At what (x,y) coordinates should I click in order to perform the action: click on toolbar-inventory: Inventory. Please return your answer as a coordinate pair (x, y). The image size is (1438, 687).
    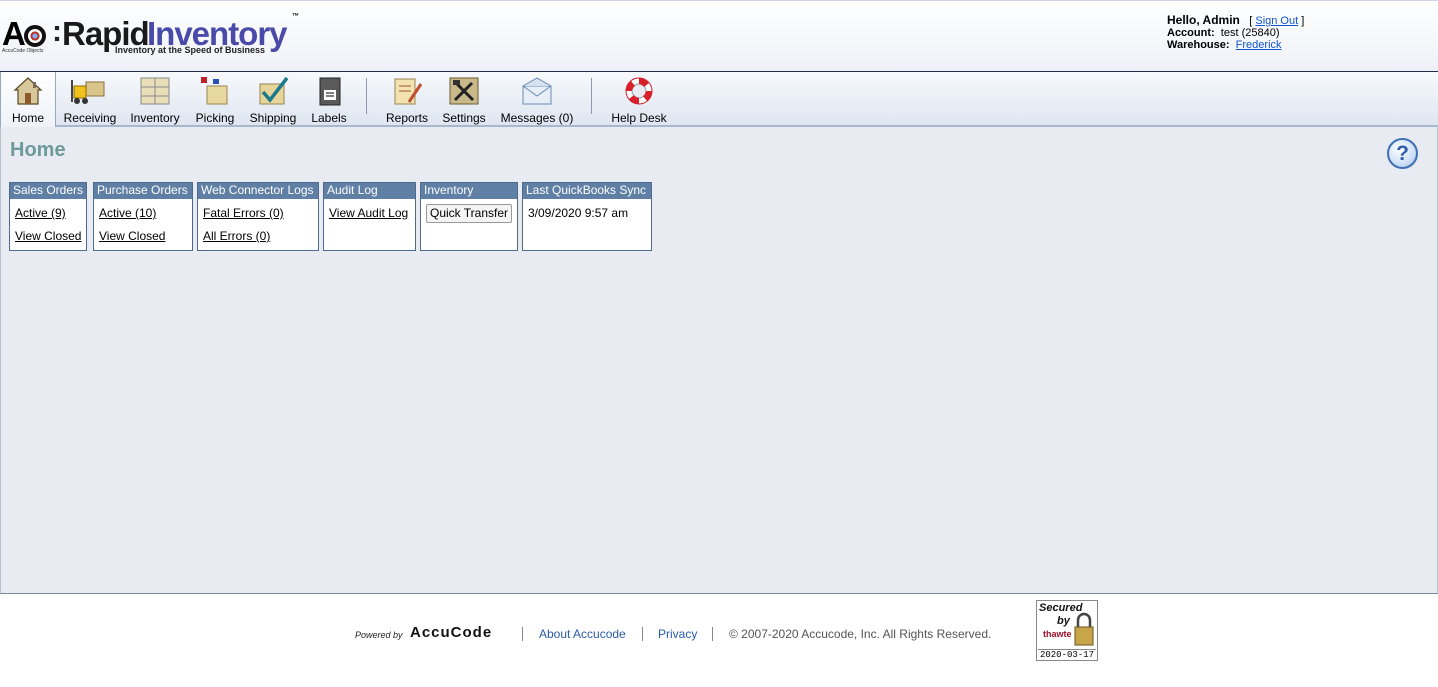
    Looking at the image, I should click on (155, 98).